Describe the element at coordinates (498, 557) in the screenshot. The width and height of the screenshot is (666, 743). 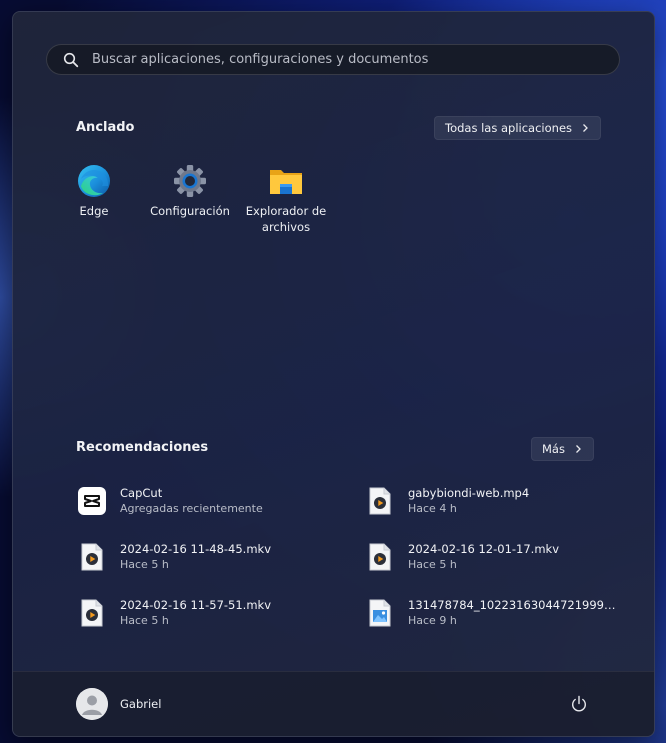
I see `recommended-item-file: 2024-02-16 12-01-17.mkv Hace 5 h` at that location.